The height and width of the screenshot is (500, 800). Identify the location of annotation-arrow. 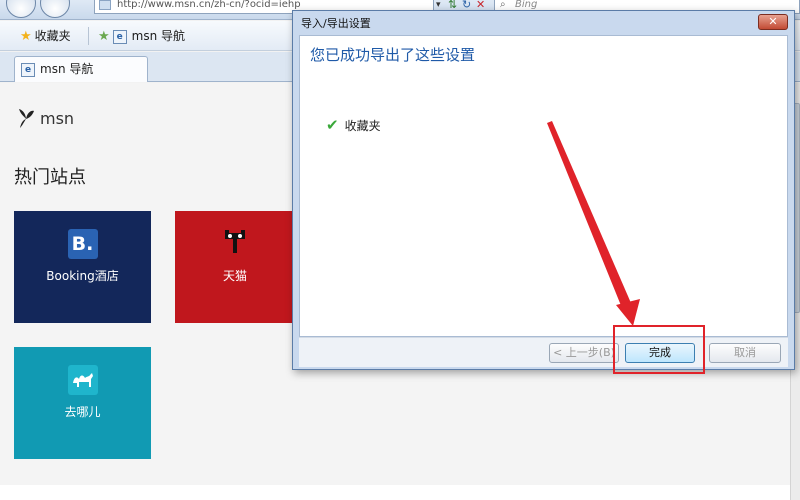
(593, 223).